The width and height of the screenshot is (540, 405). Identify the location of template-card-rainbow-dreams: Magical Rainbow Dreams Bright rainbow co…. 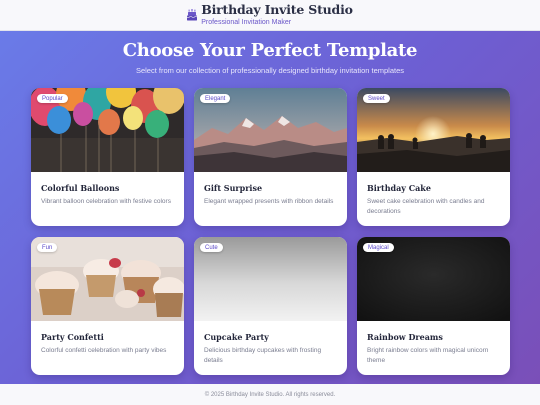
(433, 306).